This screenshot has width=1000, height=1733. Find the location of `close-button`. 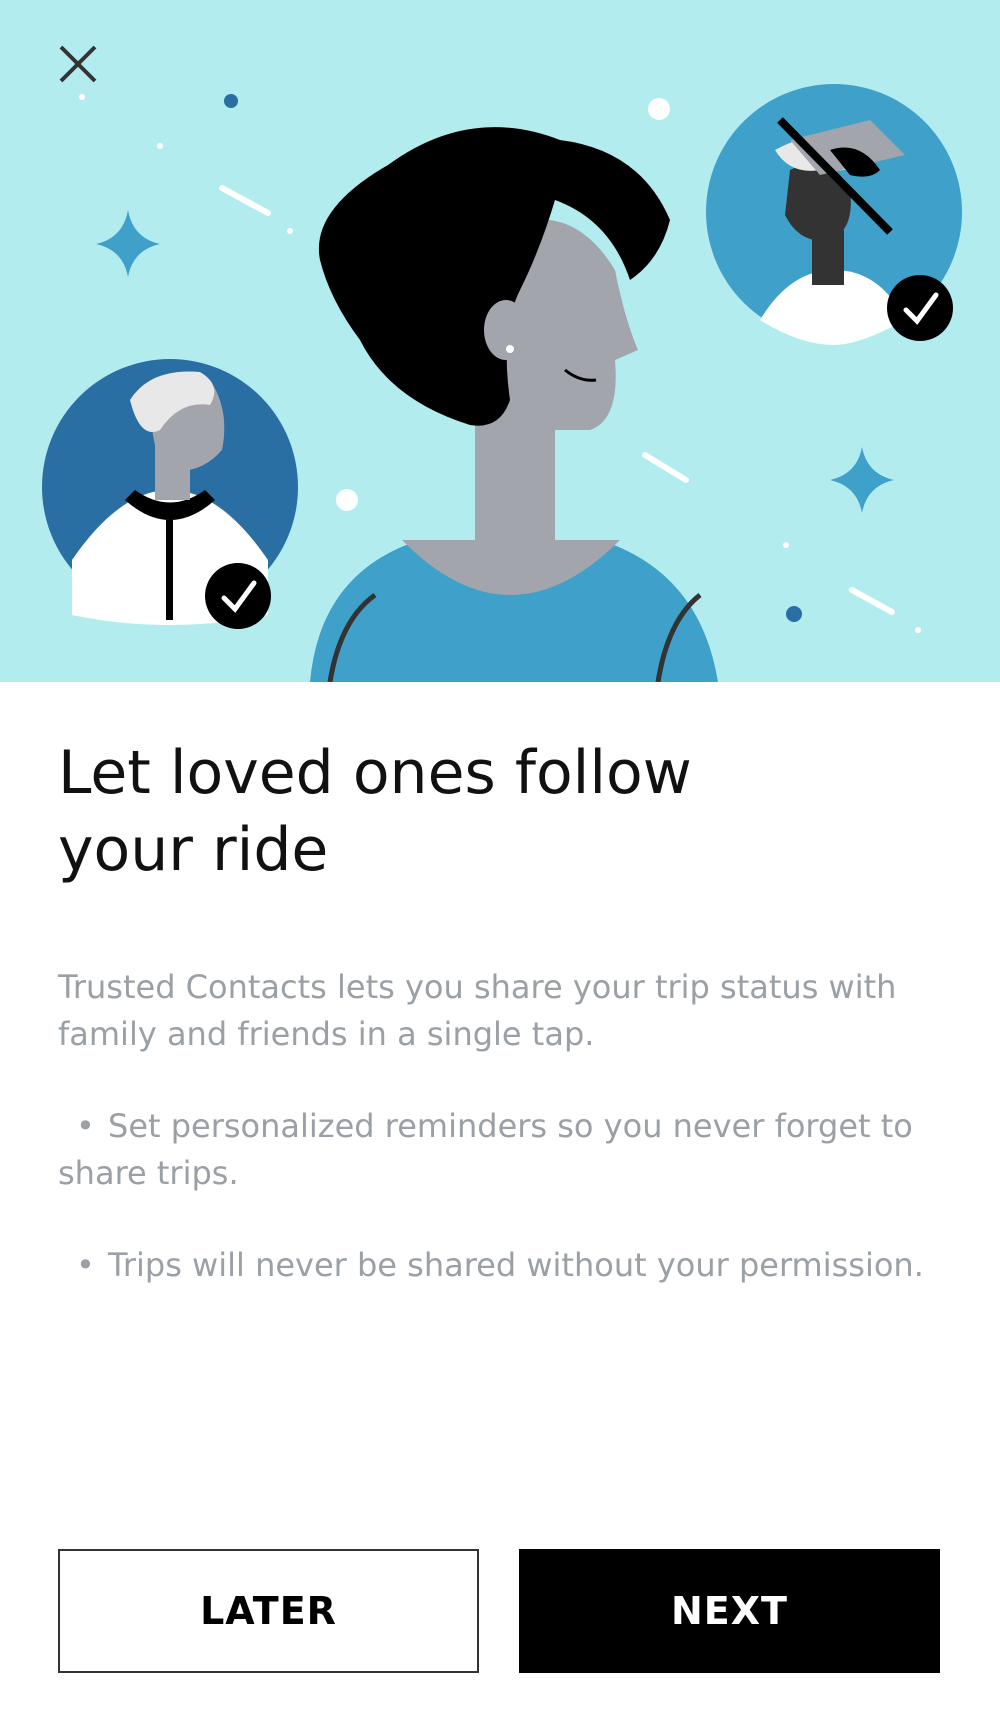

close-button is located at coordinates (78, 64).